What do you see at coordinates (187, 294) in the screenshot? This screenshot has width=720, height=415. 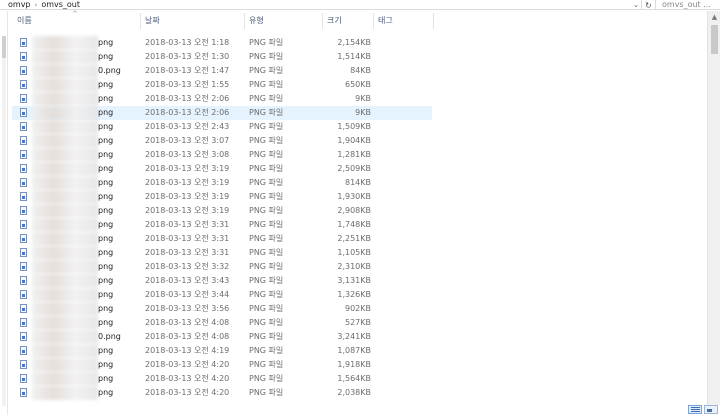 I see `file-date: 2018-03-13 오전 3:44` at bounding box center [187, 294].